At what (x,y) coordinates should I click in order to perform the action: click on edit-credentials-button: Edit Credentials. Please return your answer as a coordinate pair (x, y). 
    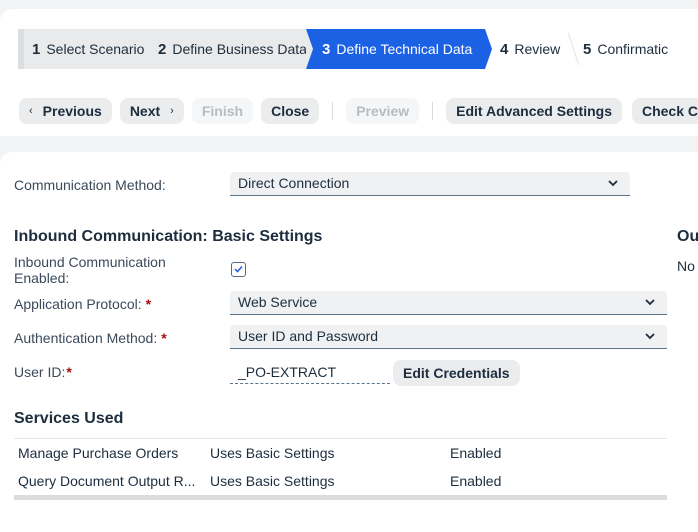
    Looking at the image, I should click on (456, 373).